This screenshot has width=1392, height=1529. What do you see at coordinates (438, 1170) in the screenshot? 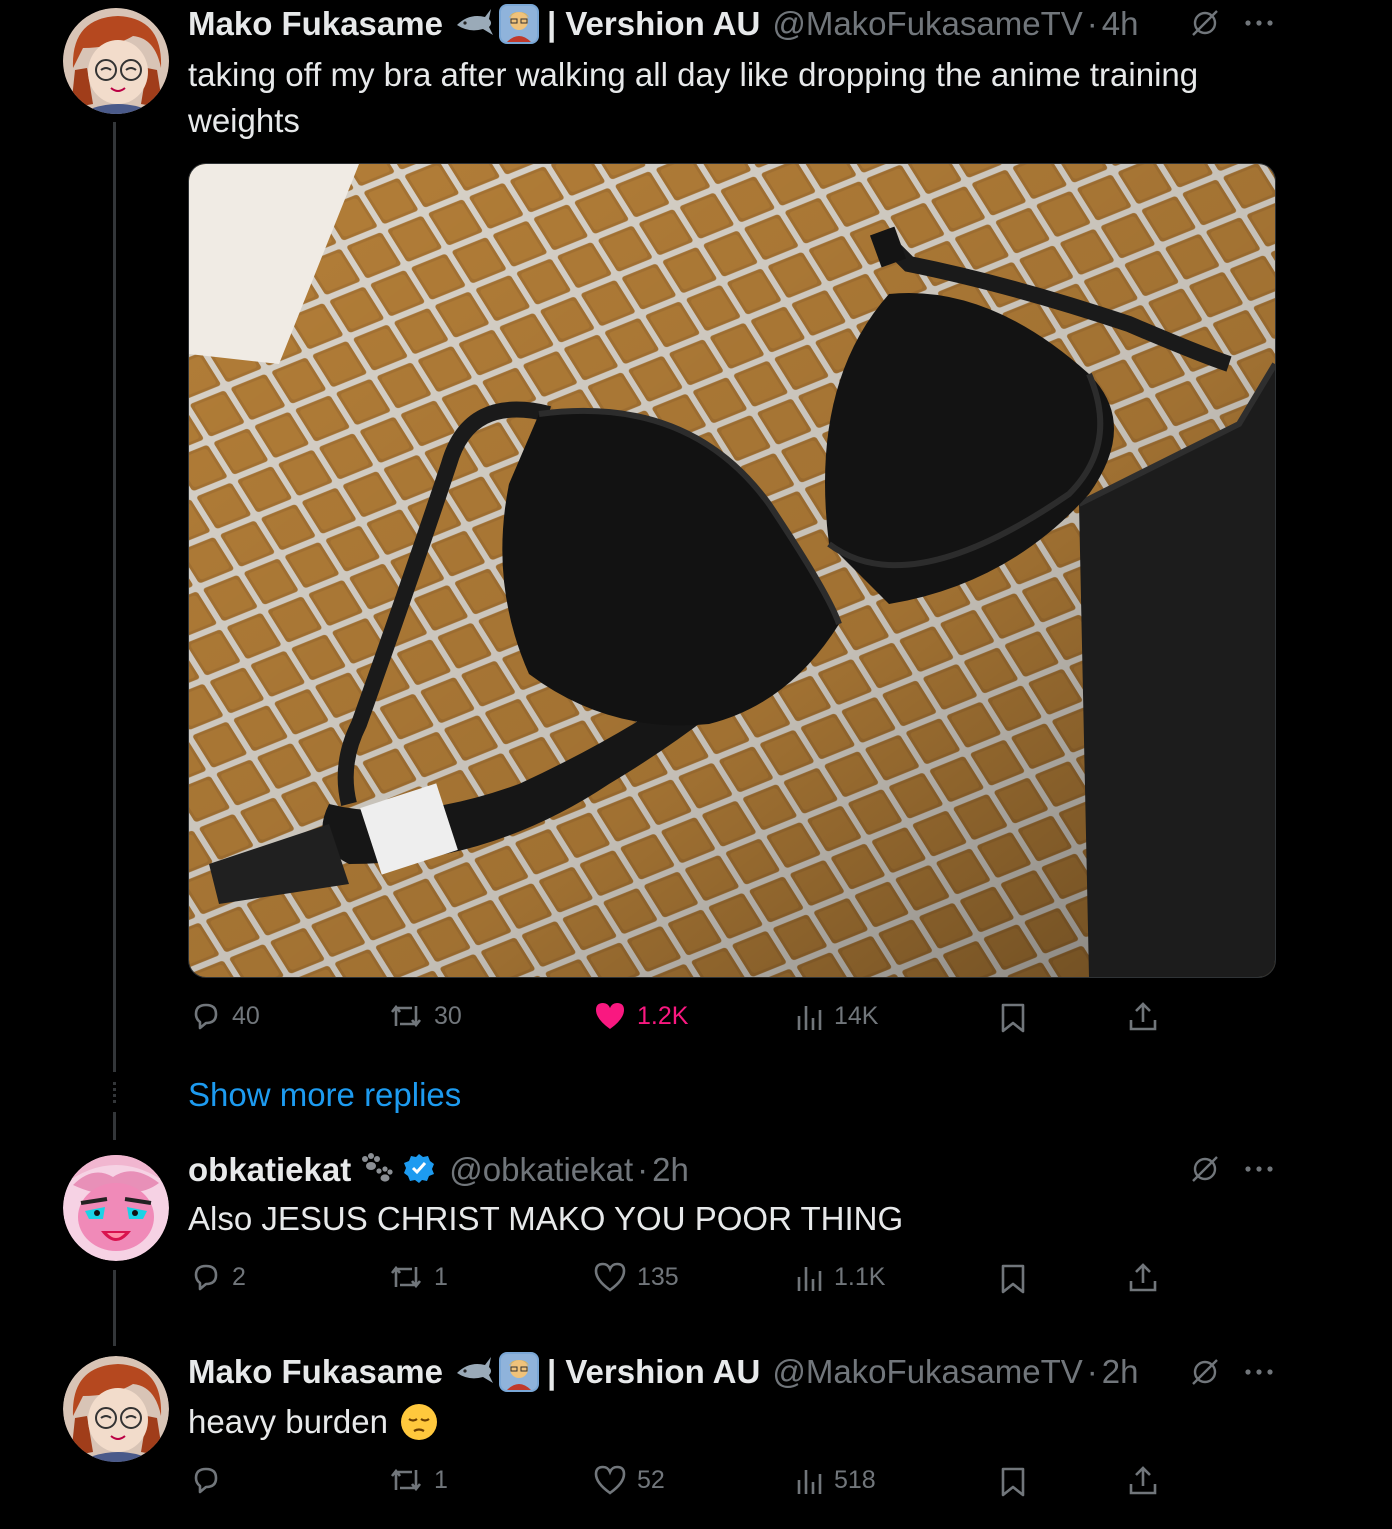
I see `tweet-header: obkatiekat @obkatiekat · 2h` at bounding box center [438, 1170].